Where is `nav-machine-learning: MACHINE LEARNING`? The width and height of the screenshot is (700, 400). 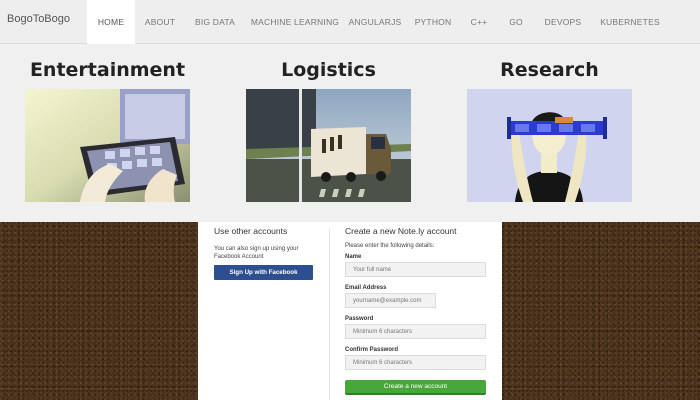
nav-machine-learning: MACHINE LEARNING is located at coordinates (295, 22).